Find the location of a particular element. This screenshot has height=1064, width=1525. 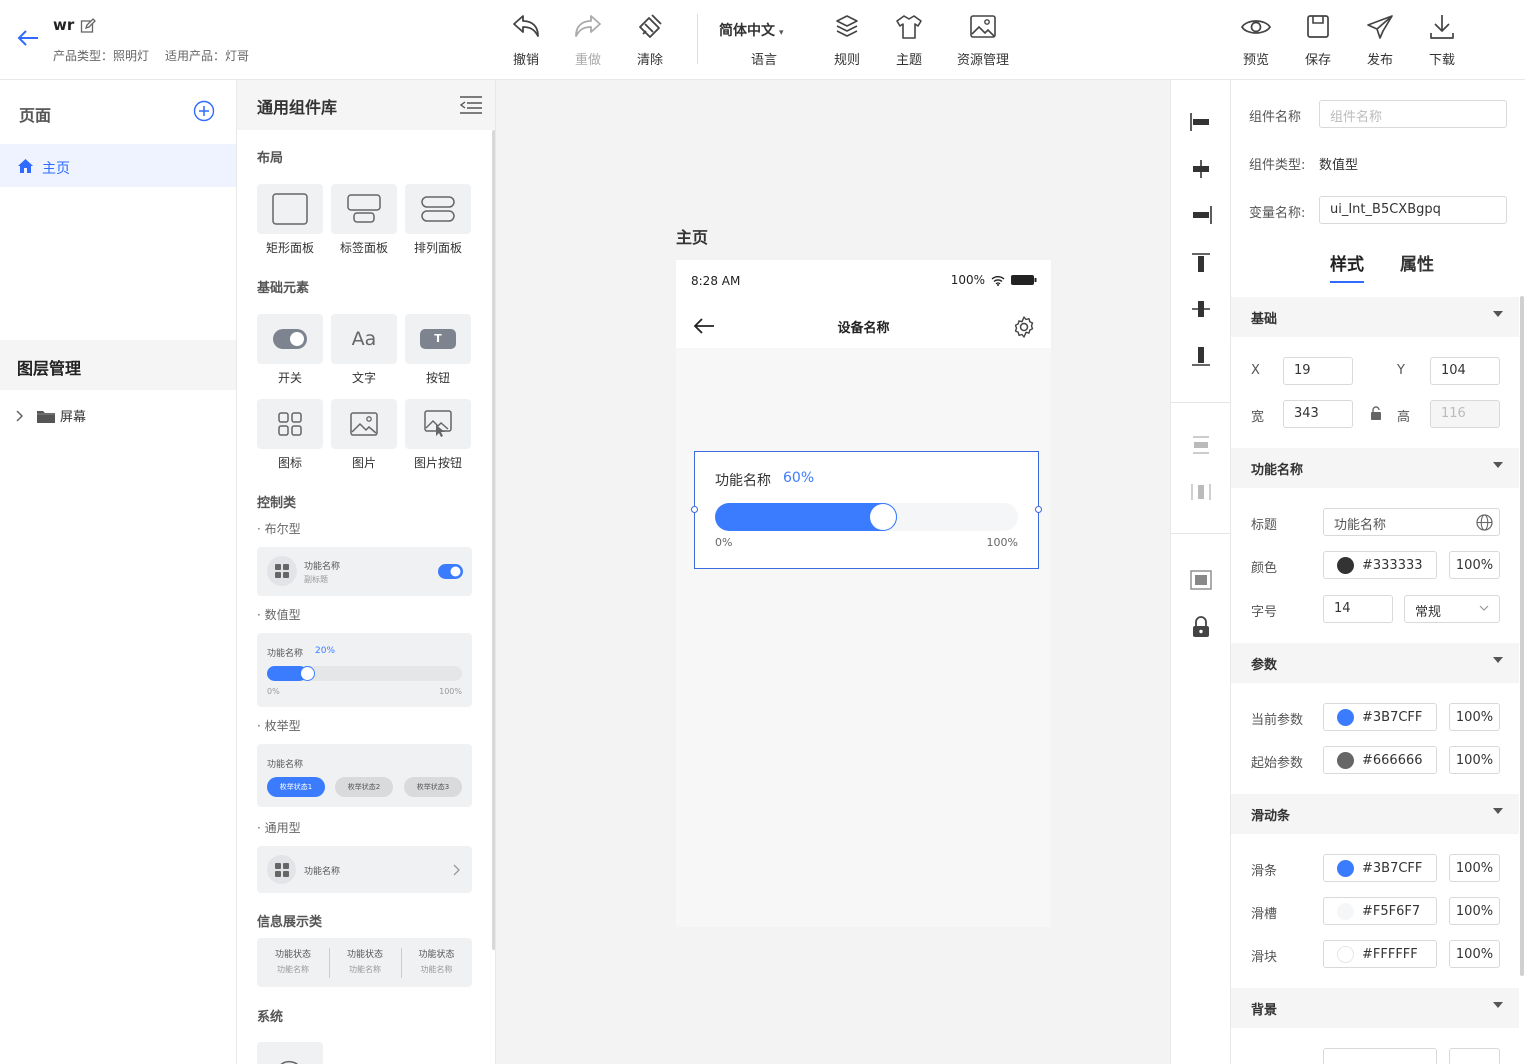

component-name-input: 组件名称 is located at coordinates (1413, 114).